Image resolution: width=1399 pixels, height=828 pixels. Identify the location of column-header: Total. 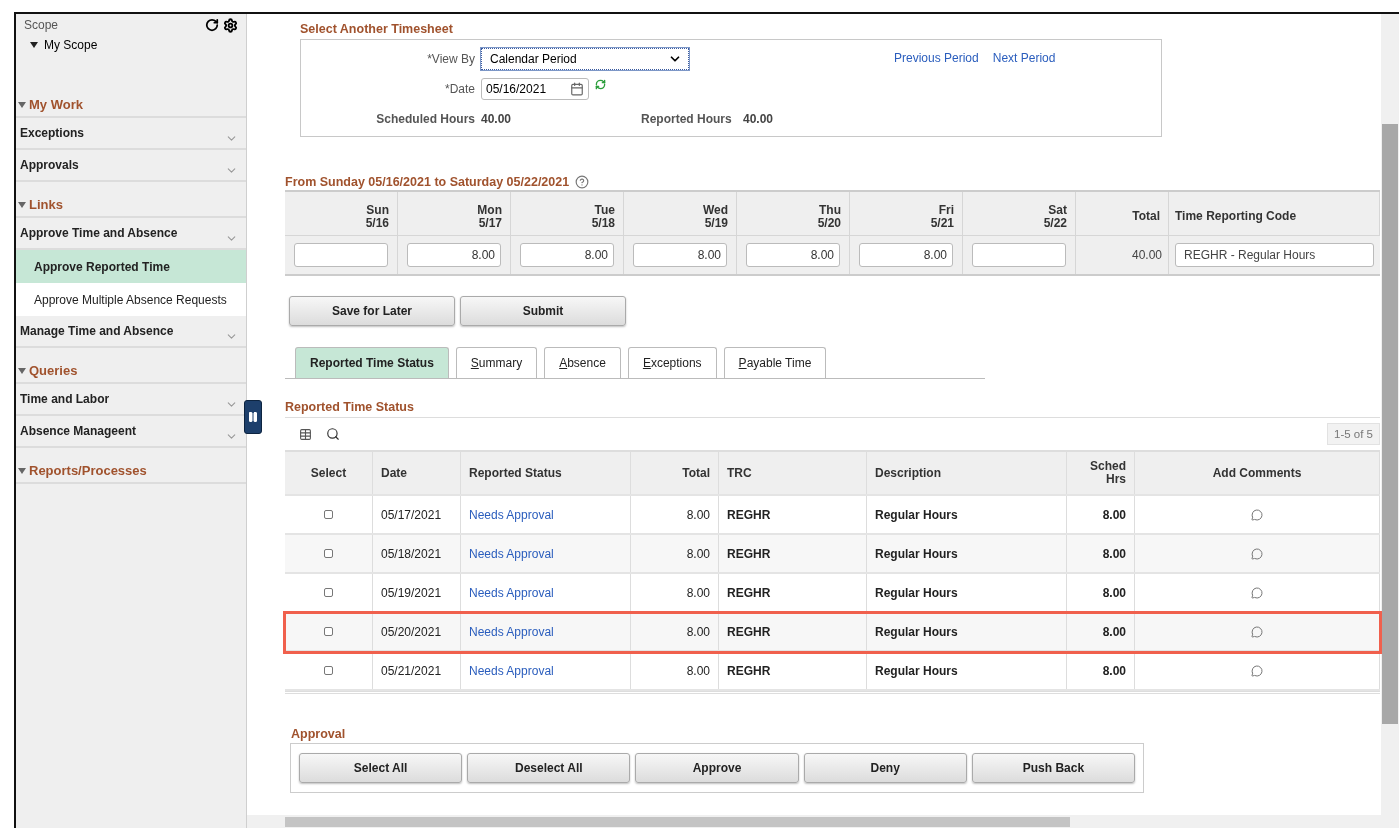
(1146, 216).